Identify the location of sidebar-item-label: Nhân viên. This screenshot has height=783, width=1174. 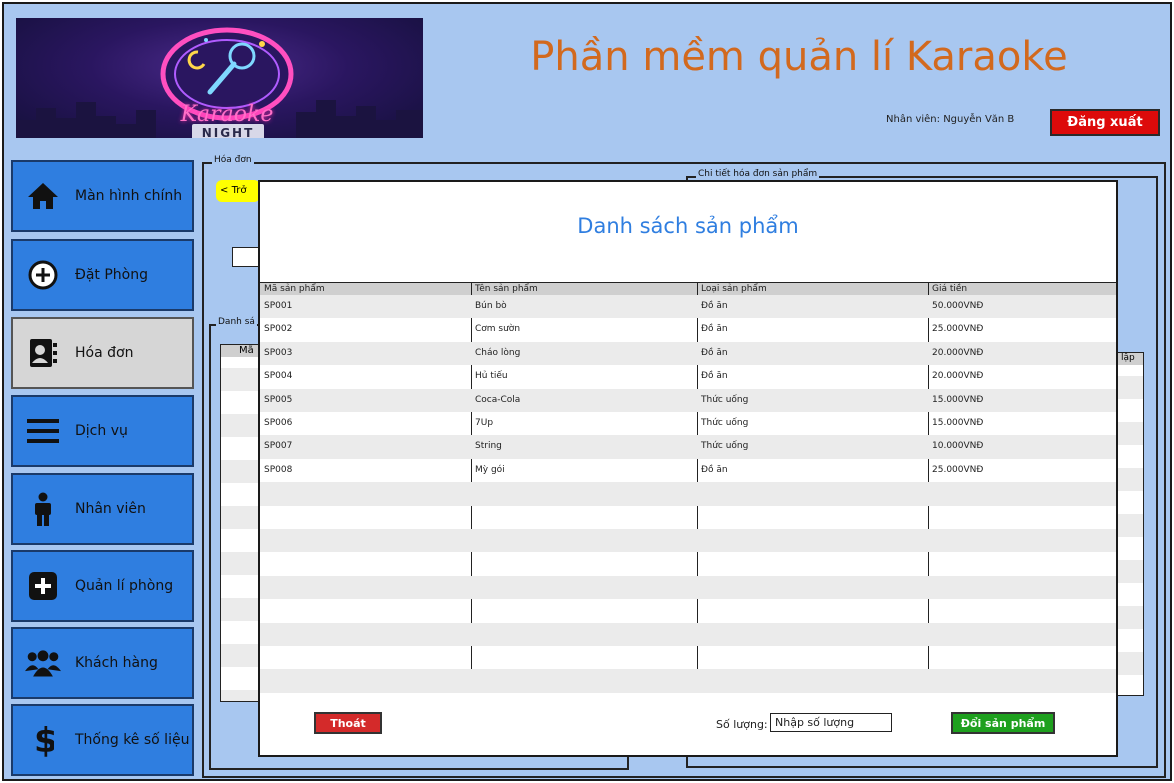
(110, 509).